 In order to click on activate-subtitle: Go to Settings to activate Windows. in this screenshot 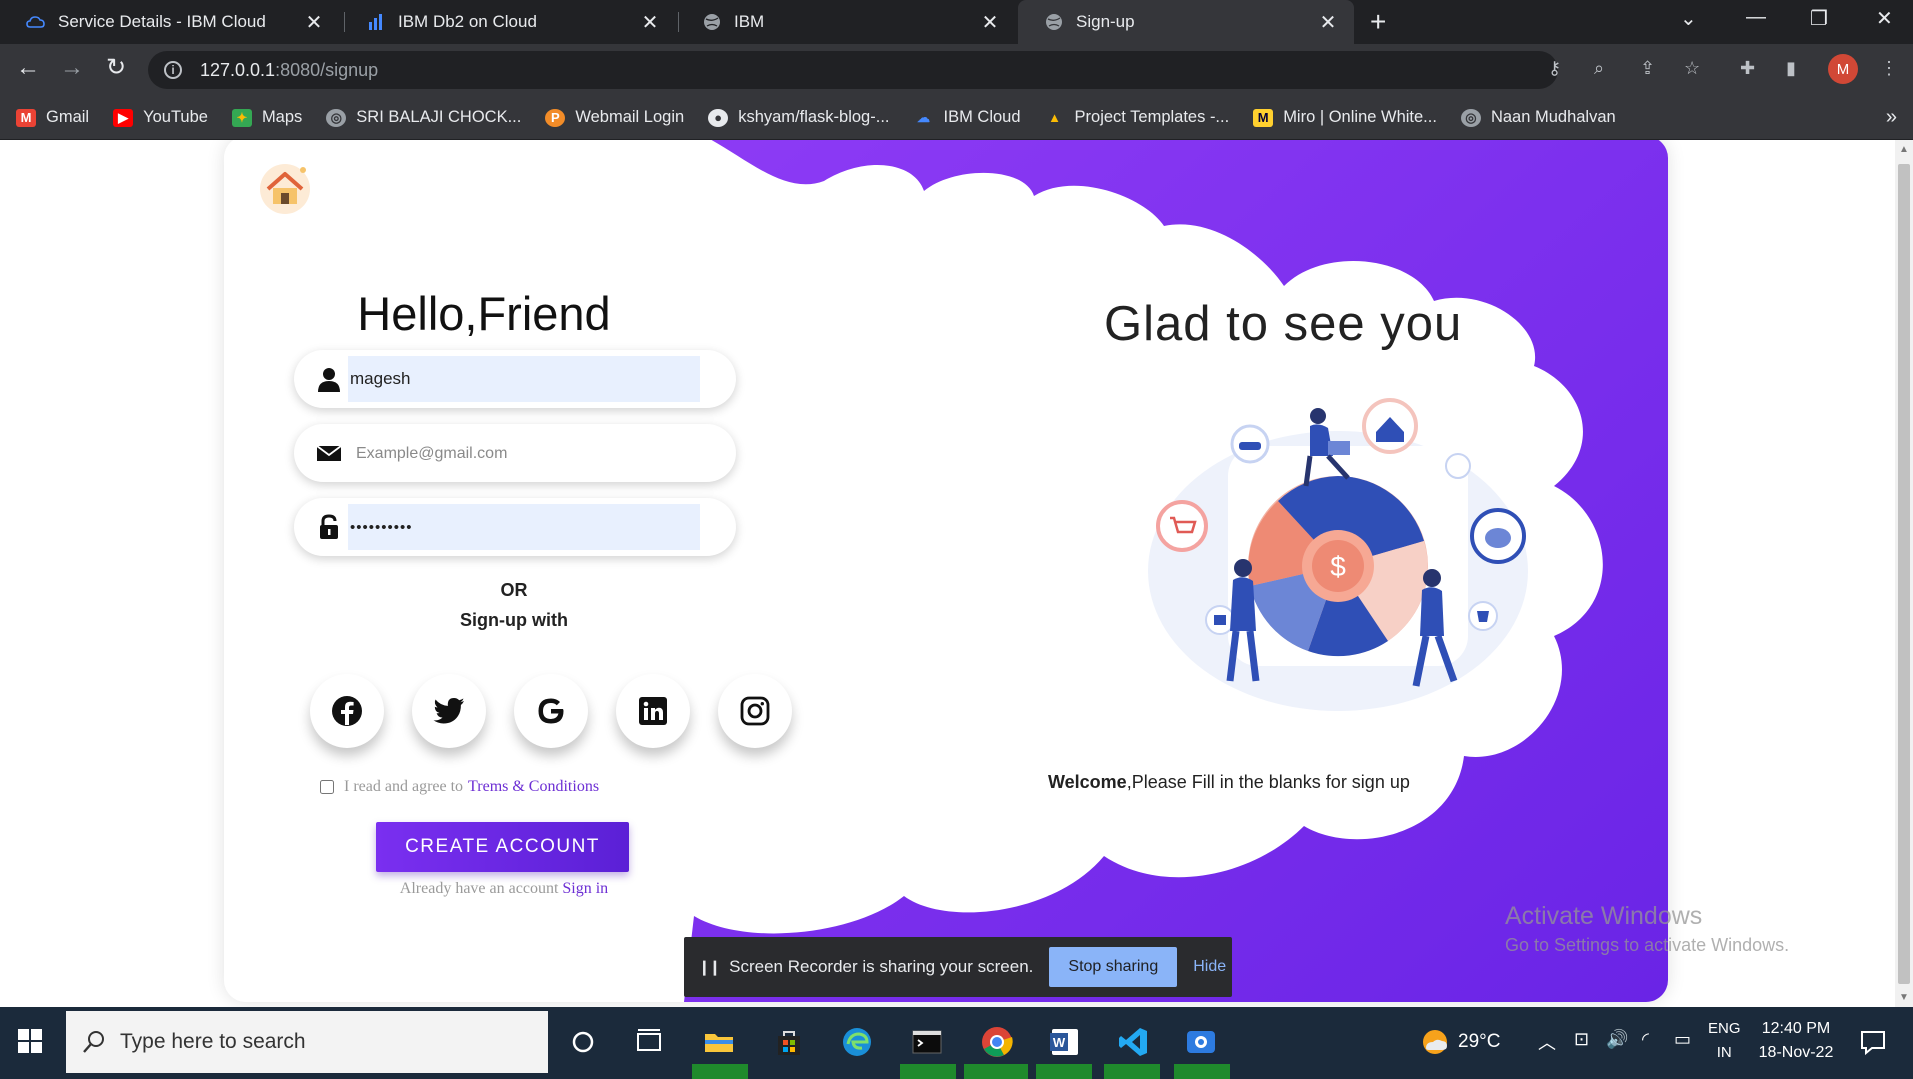, I will do `click(1647, 945)`.